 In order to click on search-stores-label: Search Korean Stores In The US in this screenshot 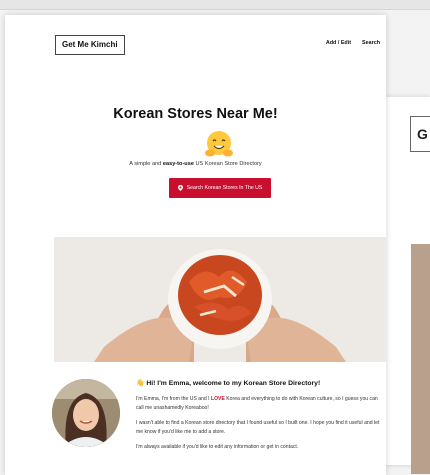, I will do `click(224, 188)`.